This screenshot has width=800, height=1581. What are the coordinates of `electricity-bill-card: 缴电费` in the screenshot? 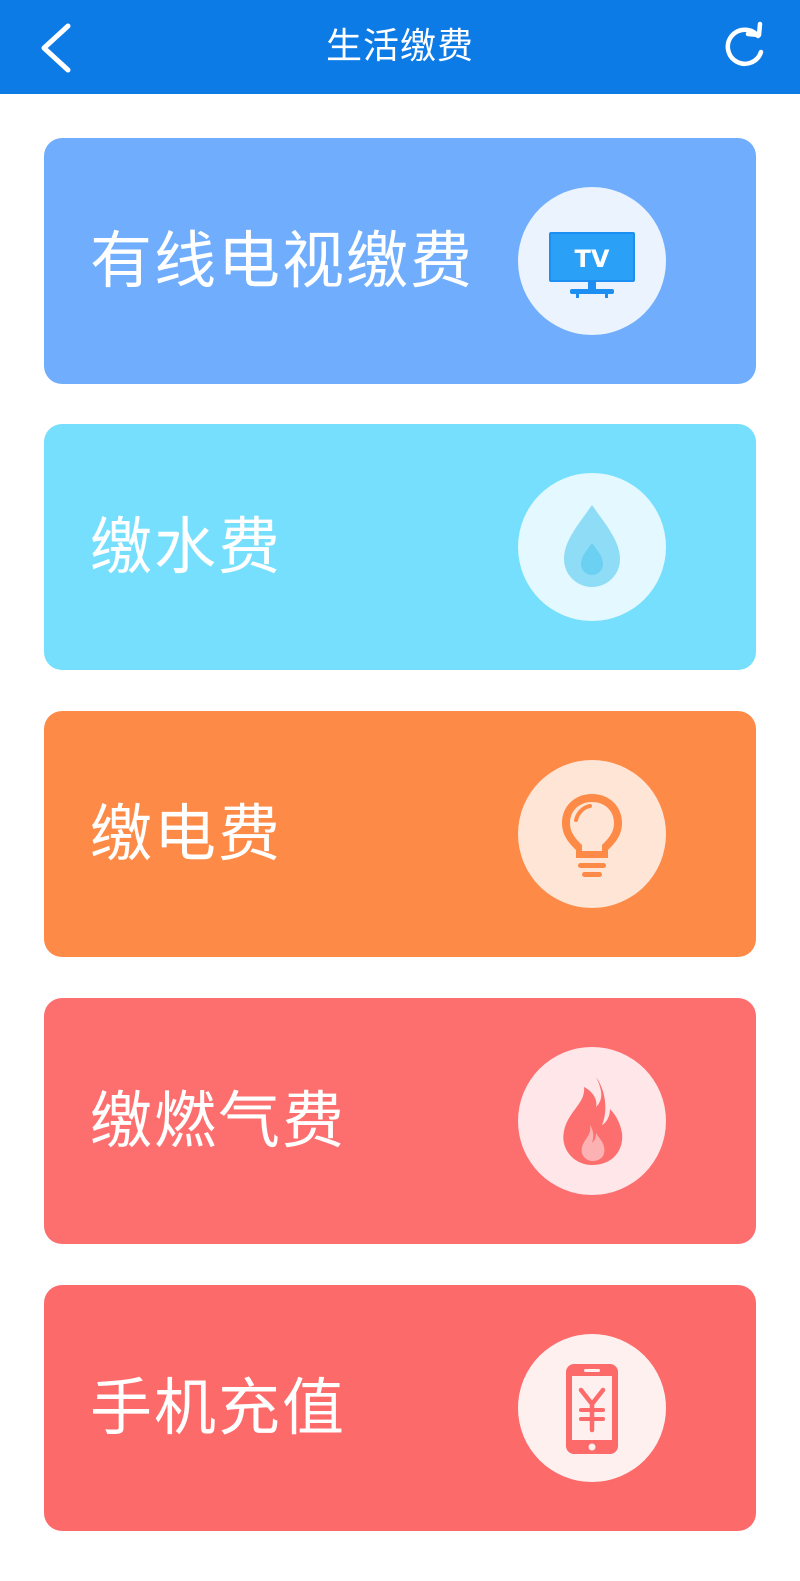 It's located at (400, 834).